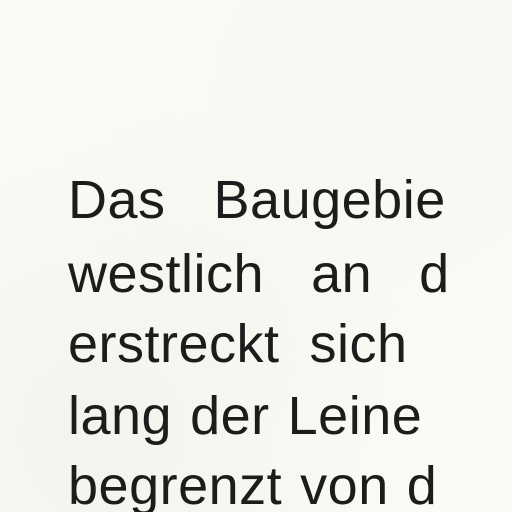 The image size is (512, 512). I want to click on word: Leine, so click(355, 416).